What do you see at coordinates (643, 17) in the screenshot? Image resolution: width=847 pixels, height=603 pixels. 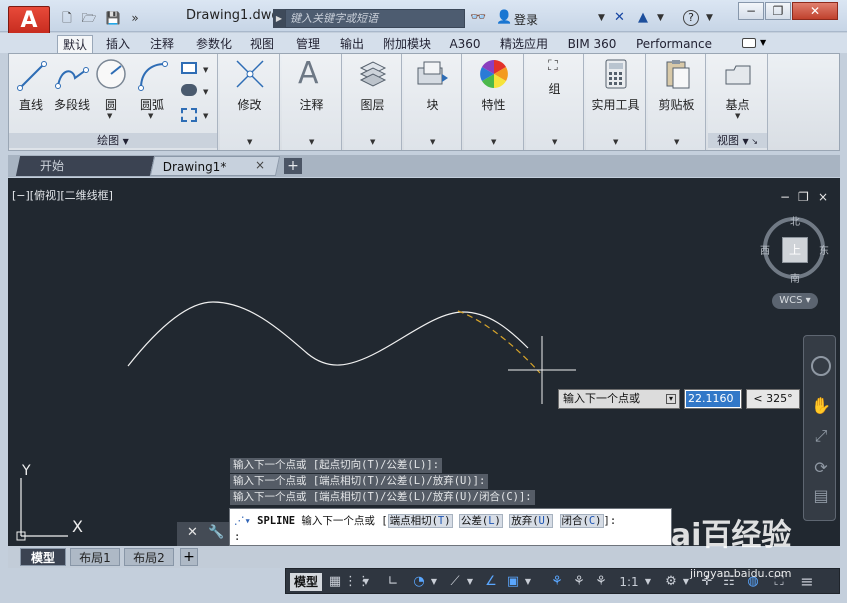 I see `autodesk-icon: ▲` at bounding box center [643, 17].